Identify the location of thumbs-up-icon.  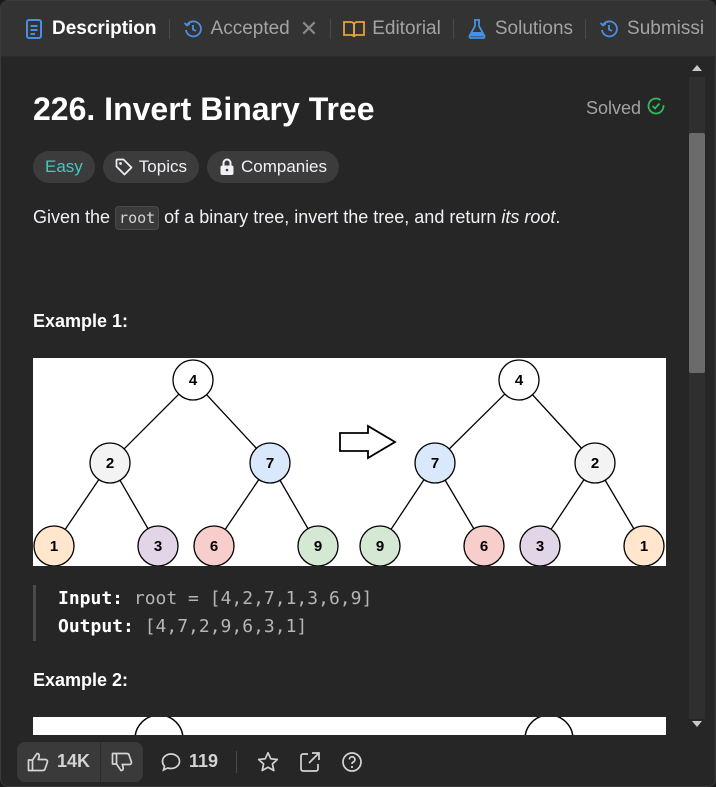
(38, 762).